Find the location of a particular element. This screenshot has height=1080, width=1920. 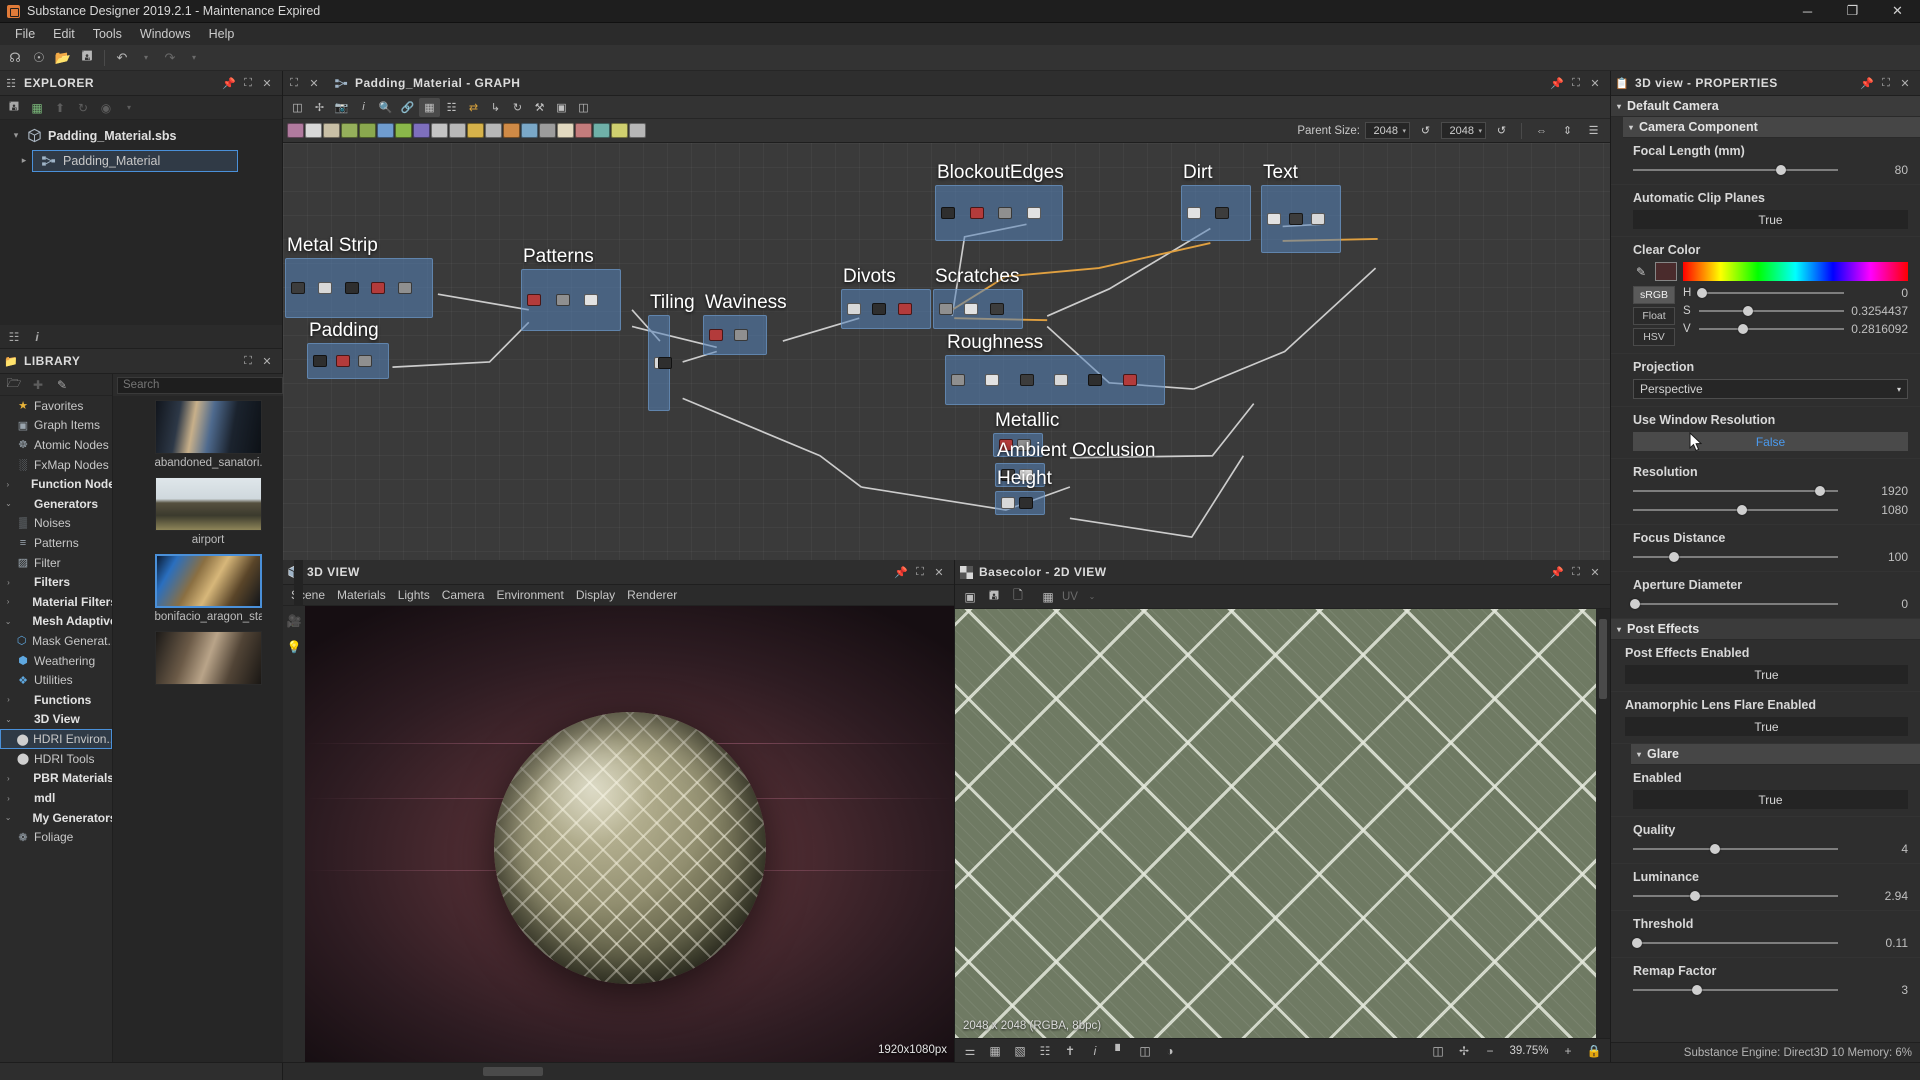

aperture-diameter-value: 0 is located at coordinates (1877, 604).